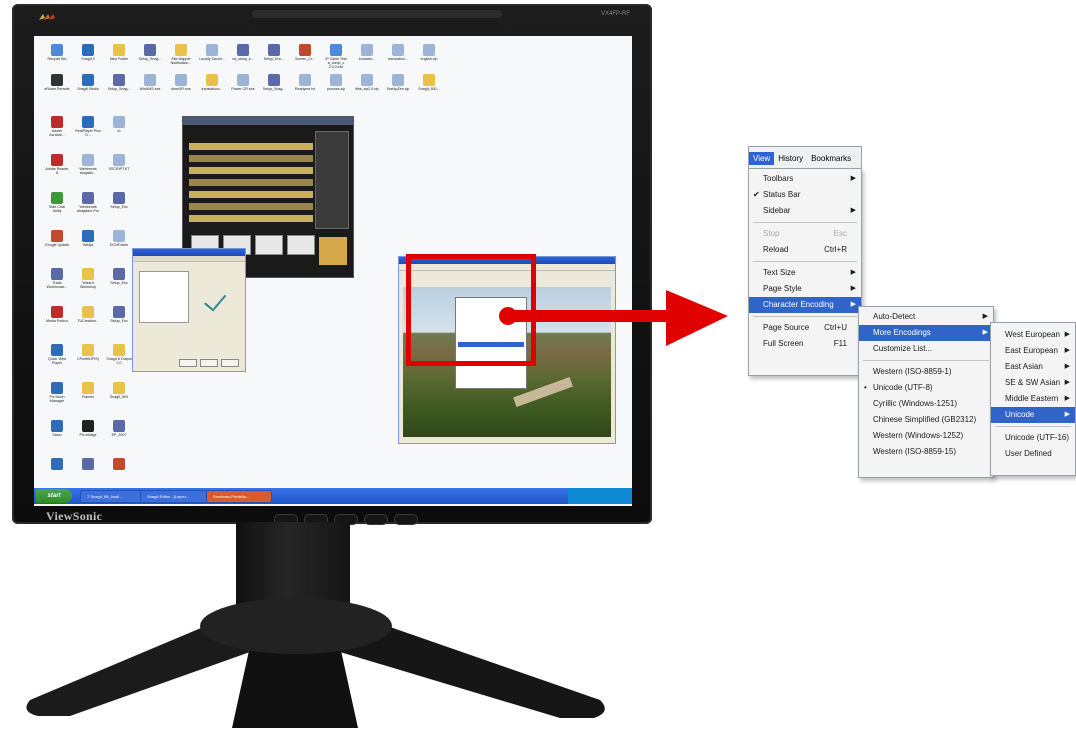 The image size is (1076, 730). I want to click on menu-item-label: Western (ISO-8859-15), so click(914, 451).